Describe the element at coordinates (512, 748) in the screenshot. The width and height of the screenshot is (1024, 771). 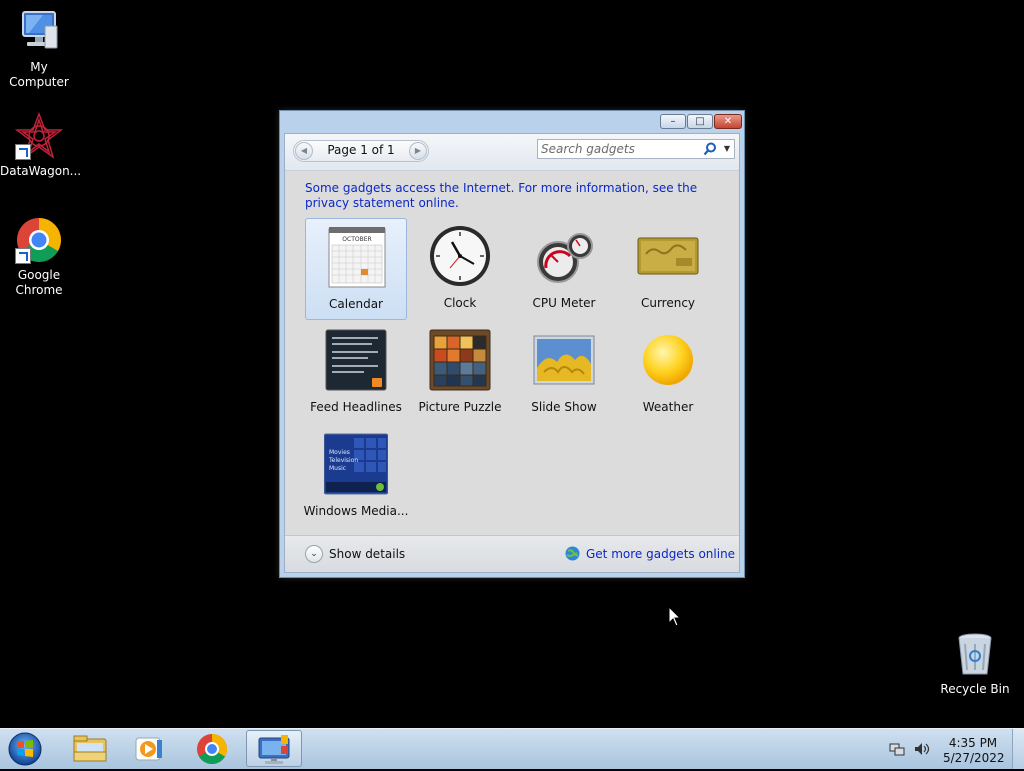
I see `taskbar: 4:35 PM 5/27/2022` at that location.